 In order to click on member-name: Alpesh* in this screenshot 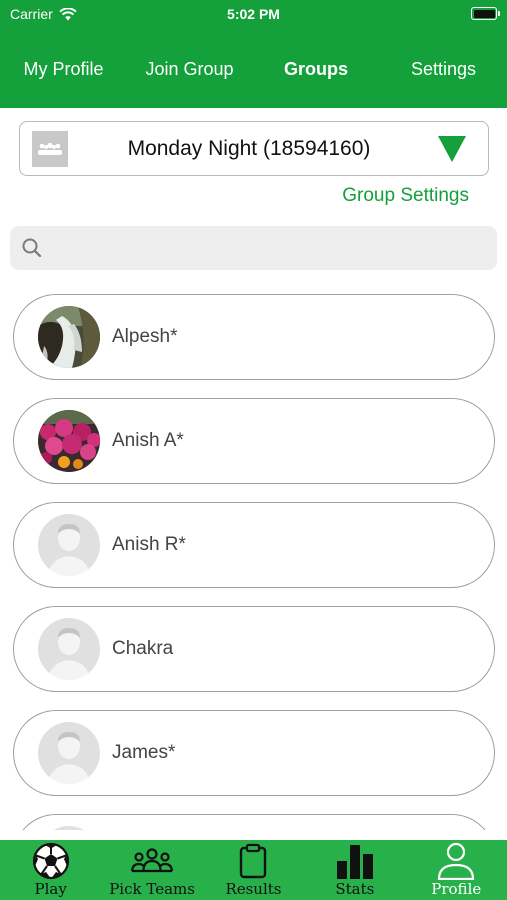, I will do `click(145, 336)`.